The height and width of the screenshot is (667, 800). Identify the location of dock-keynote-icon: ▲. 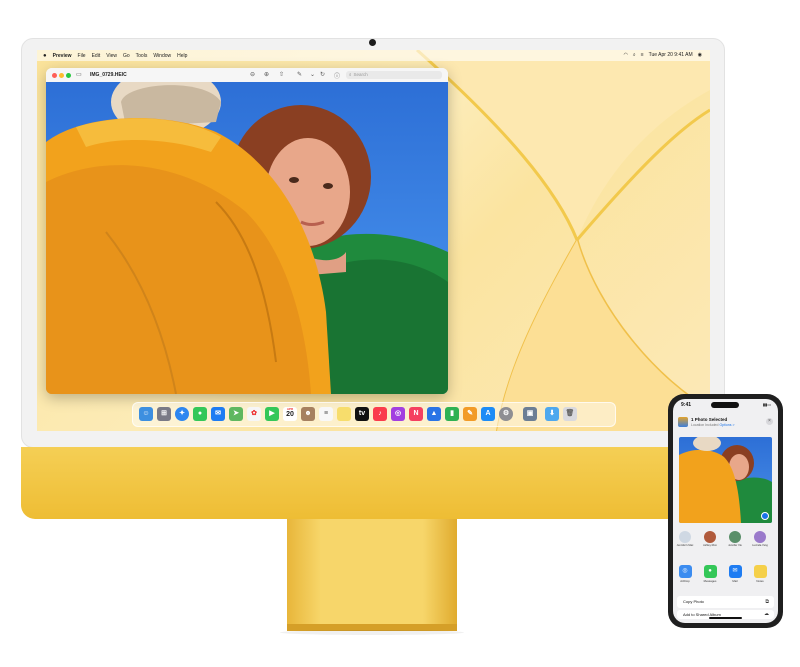
(434, 414).